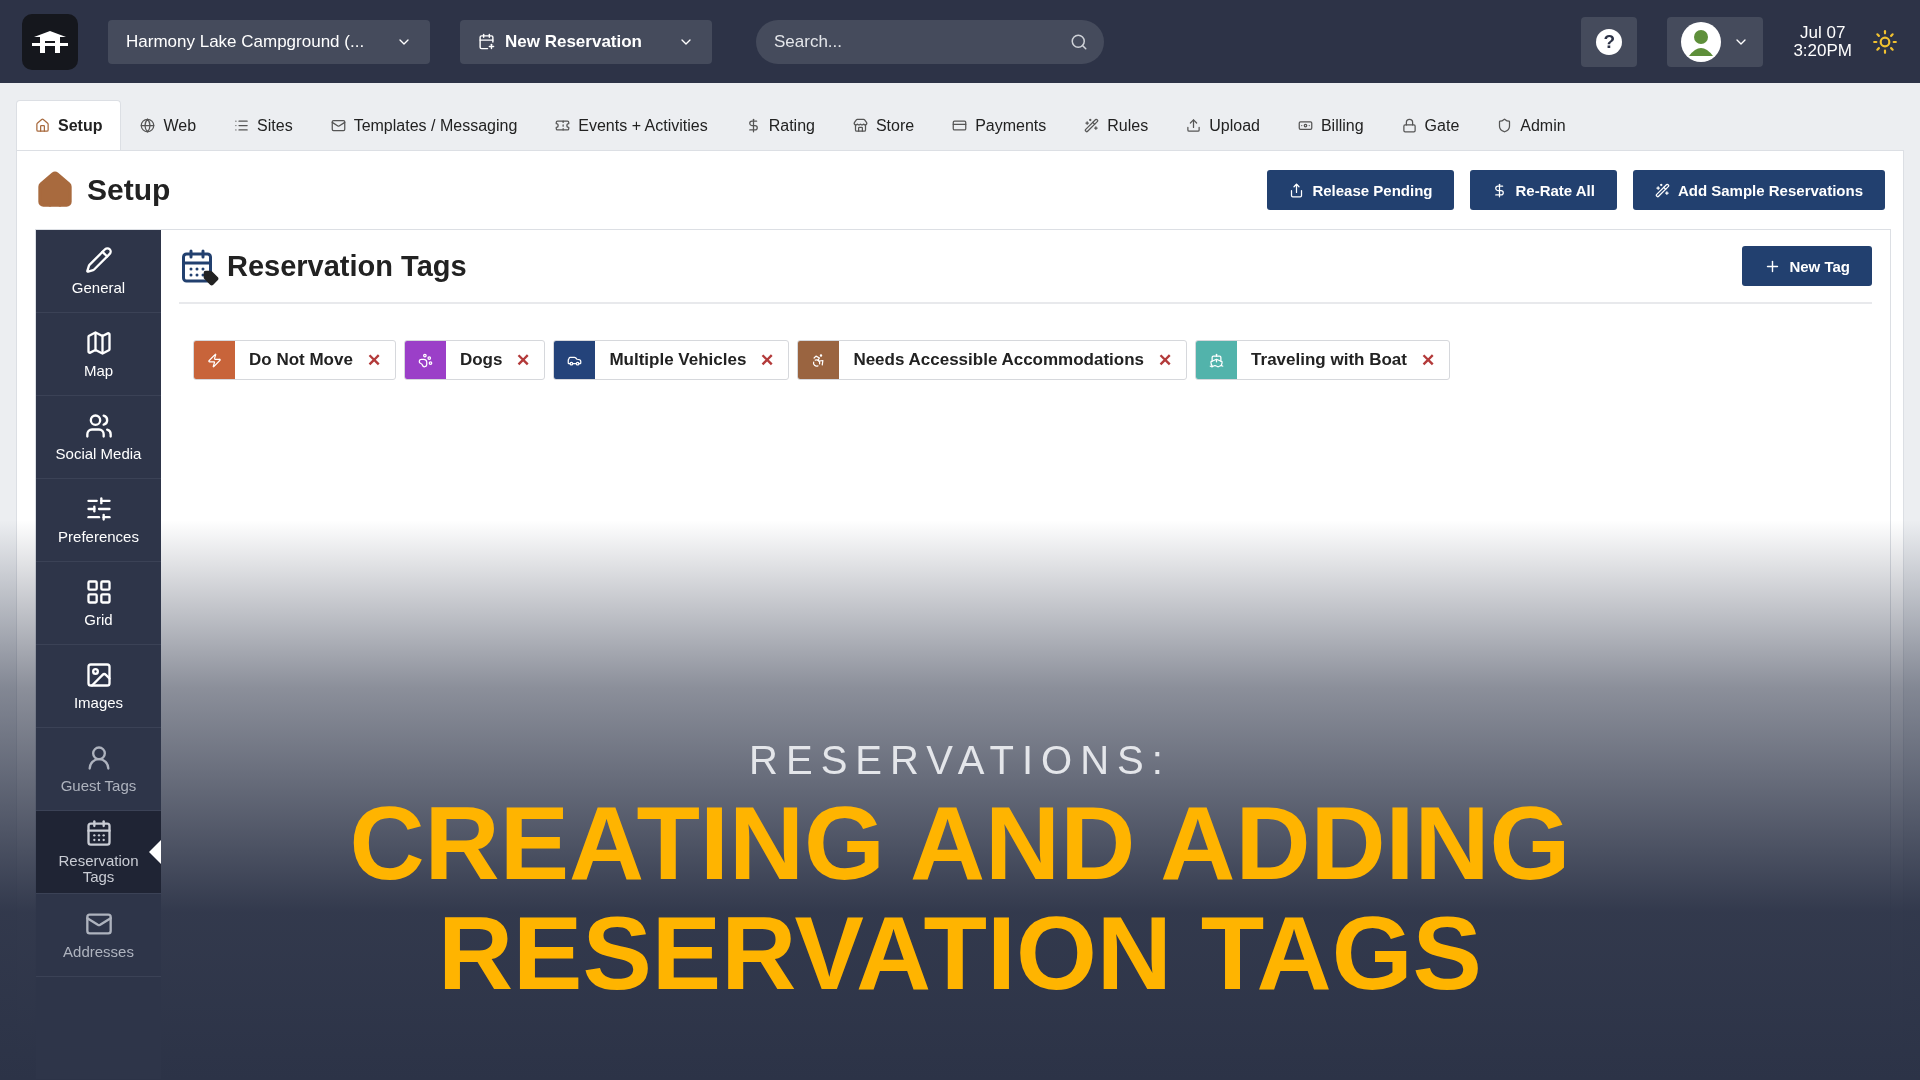 This screenshot has height=1080, width=1920. I want to click on card-icon, so click(960, 125).